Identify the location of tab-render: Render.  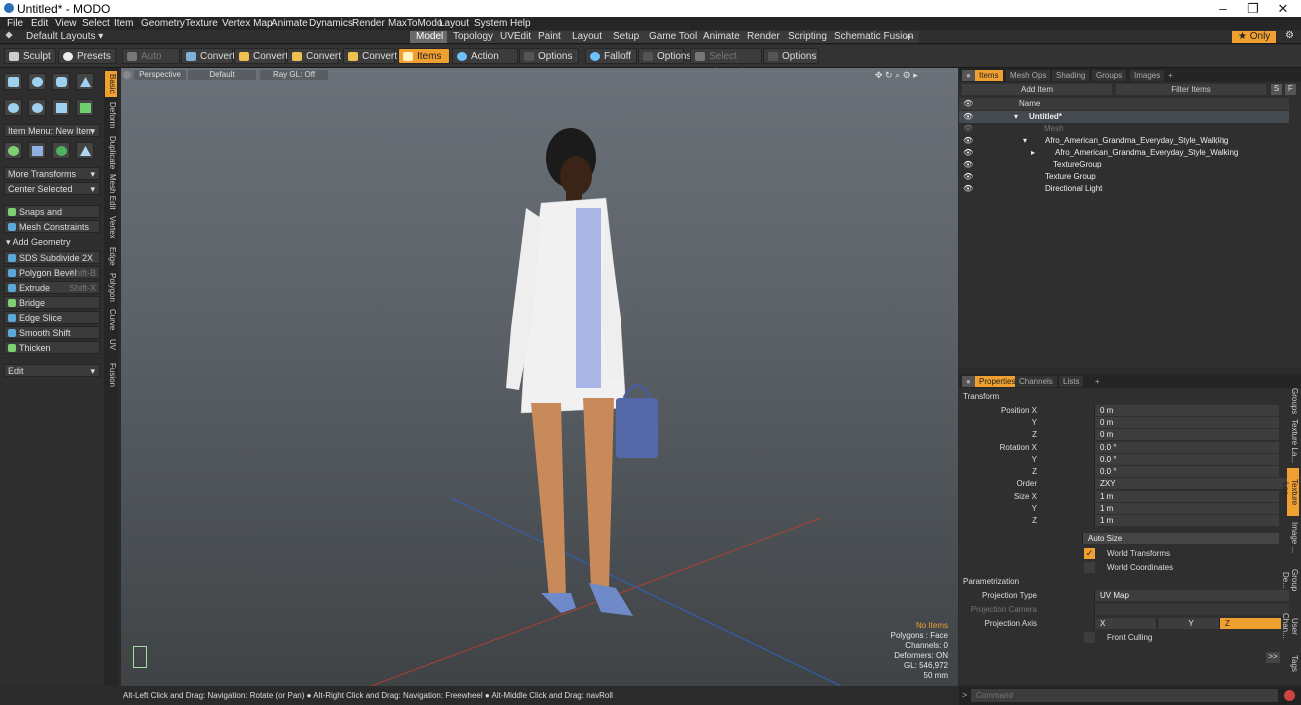
(763, 37).